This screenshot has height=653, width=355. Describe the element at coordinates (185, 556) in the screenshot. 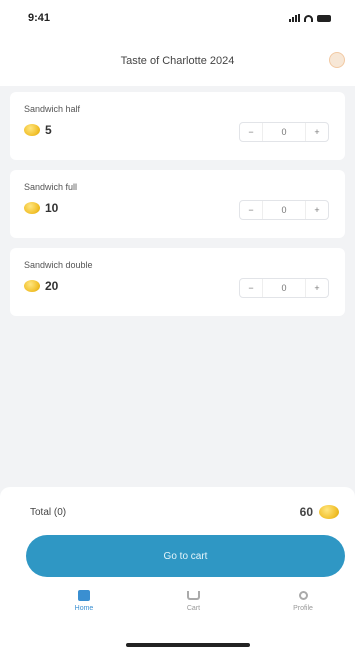

I see `go-to-cart-button: Go to cart` at that location.